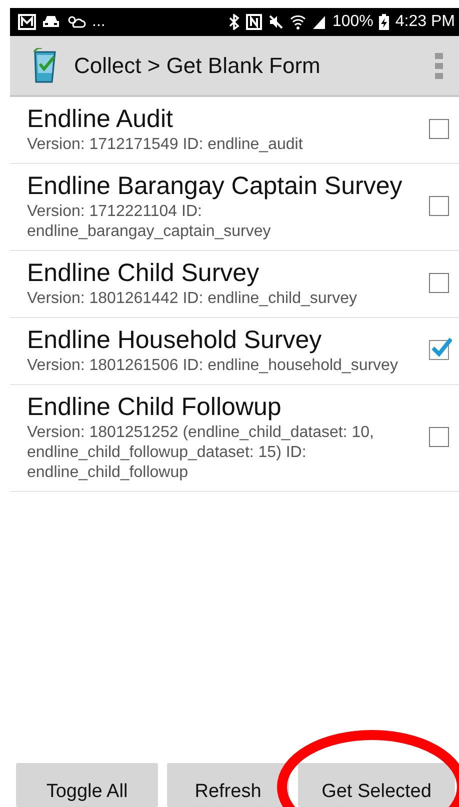 The height and width of the screenshot is (807, 459). I want to click on action-button: Refresh, so click(228, 785).